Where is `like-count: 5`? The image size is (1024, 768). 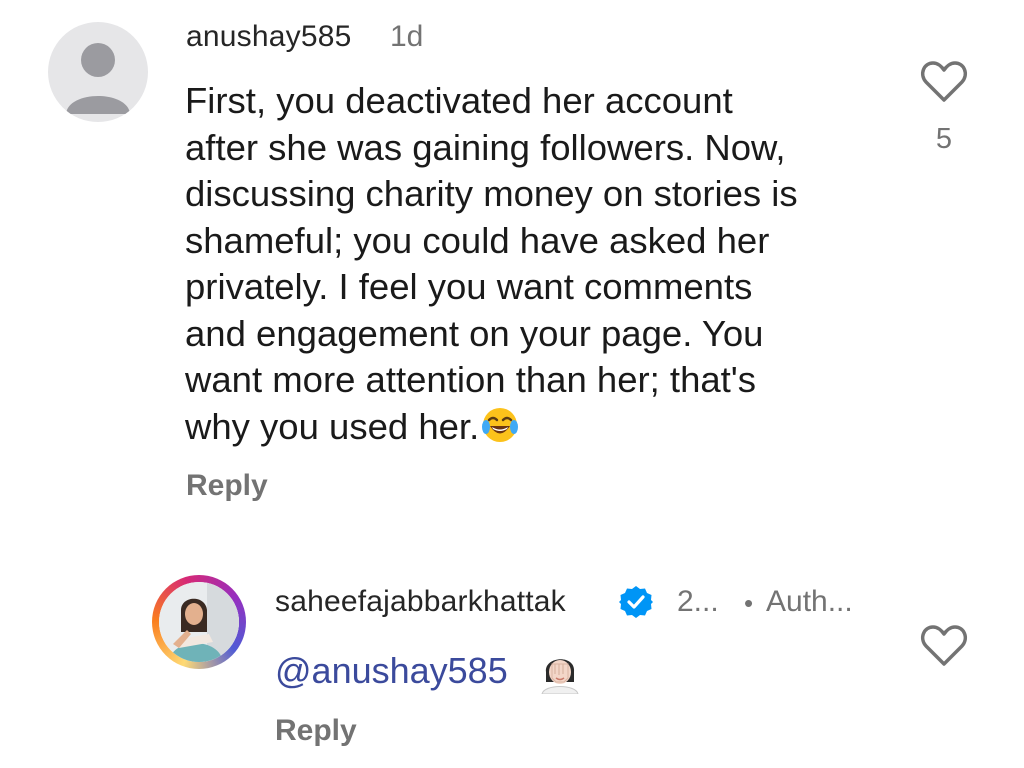 like-count: 5 is located at coordinates (944, 139).